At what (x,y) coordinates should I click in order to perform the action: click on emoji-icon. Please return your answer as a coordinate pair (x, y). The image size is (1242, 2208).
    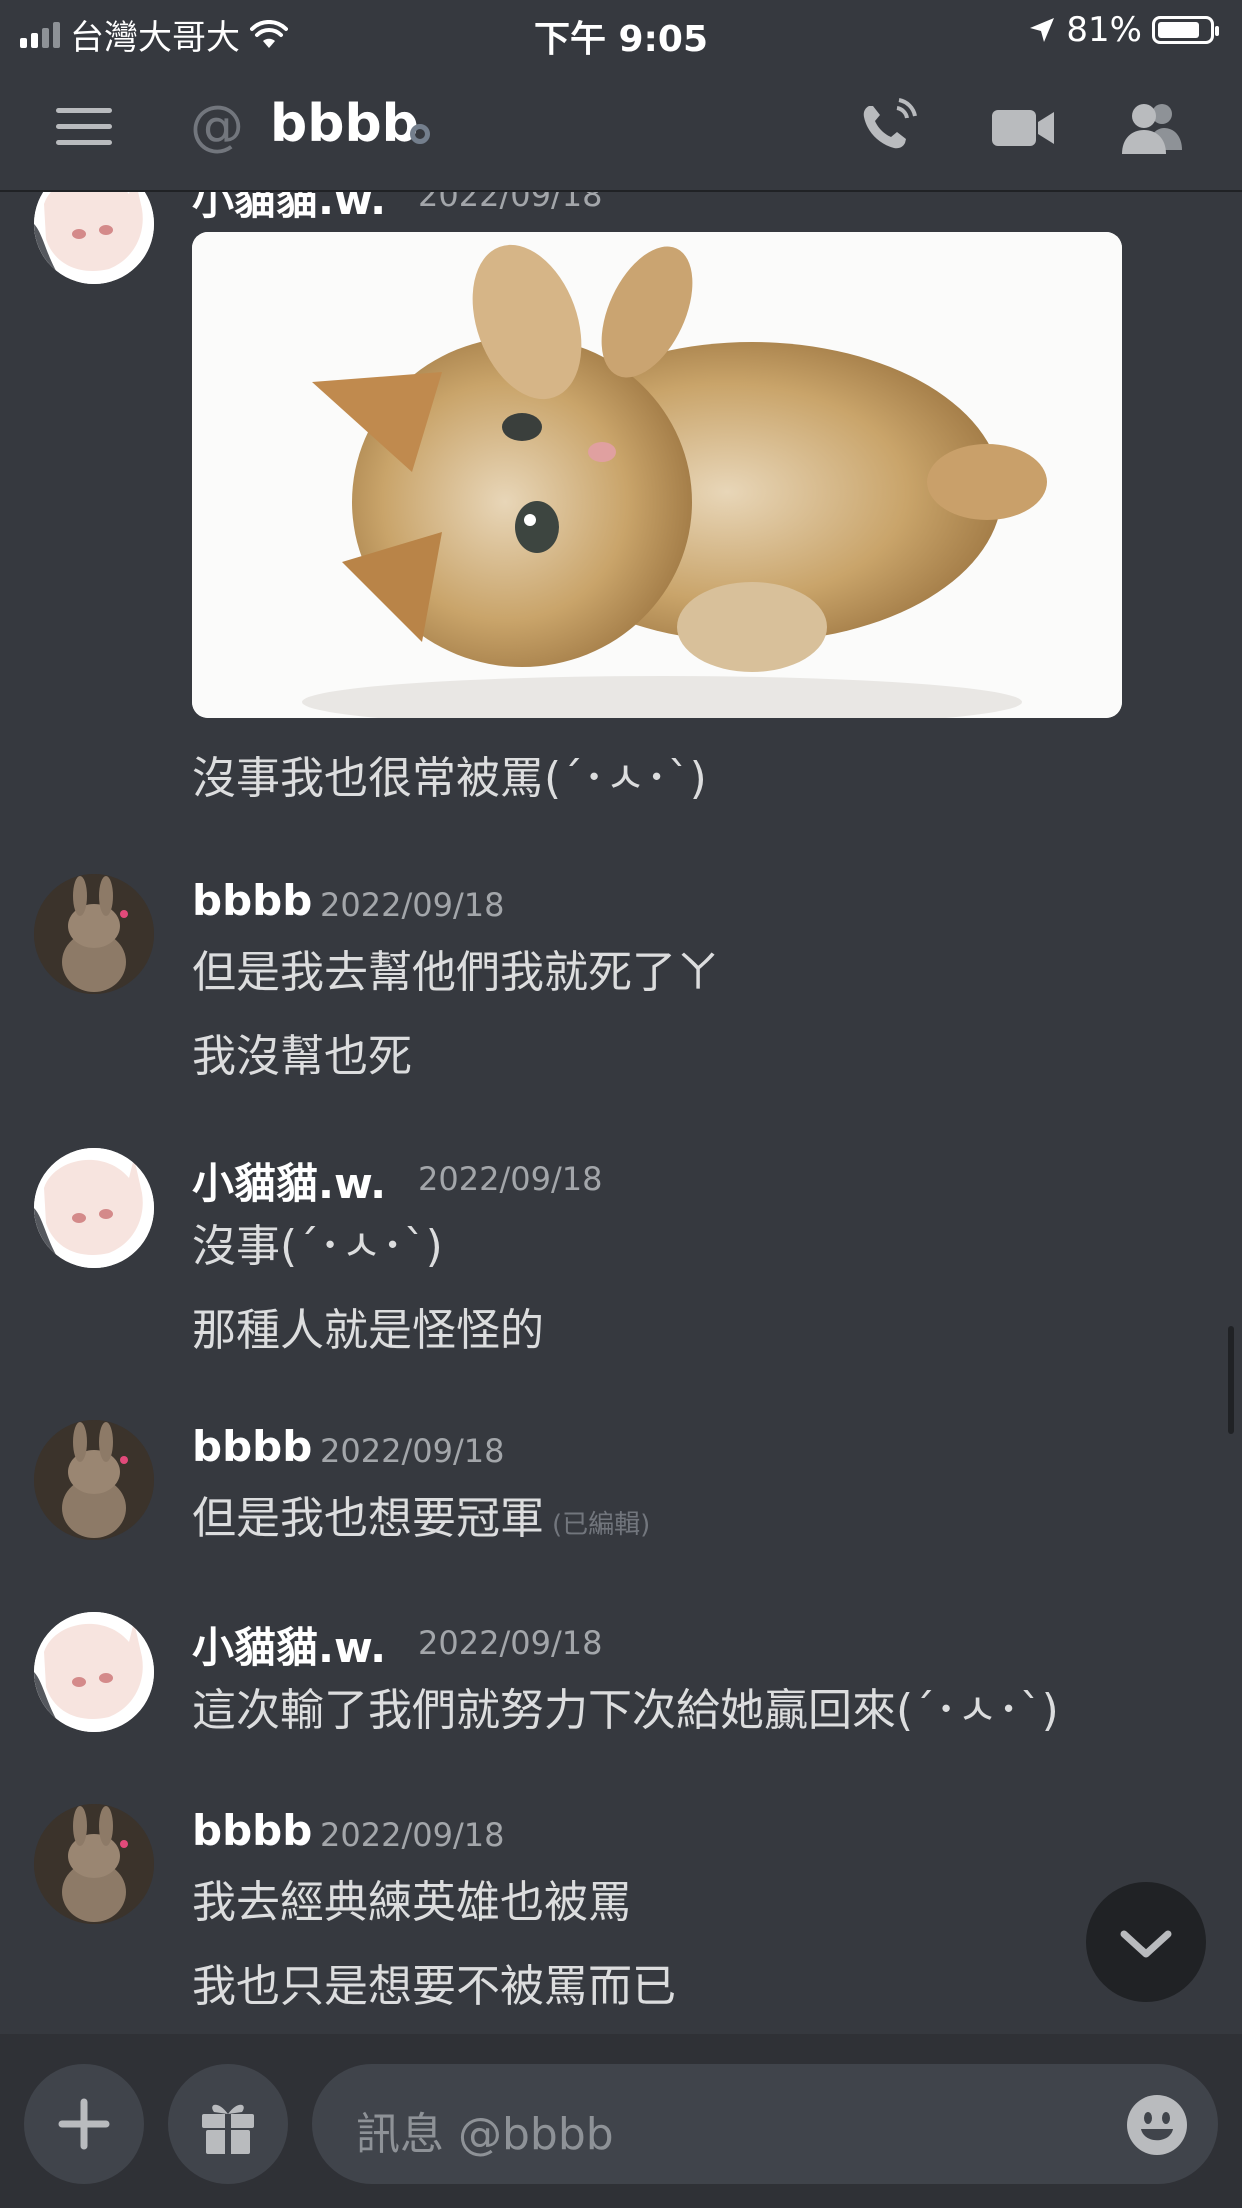
    Looking at the image, I should click on (1157, 2125).